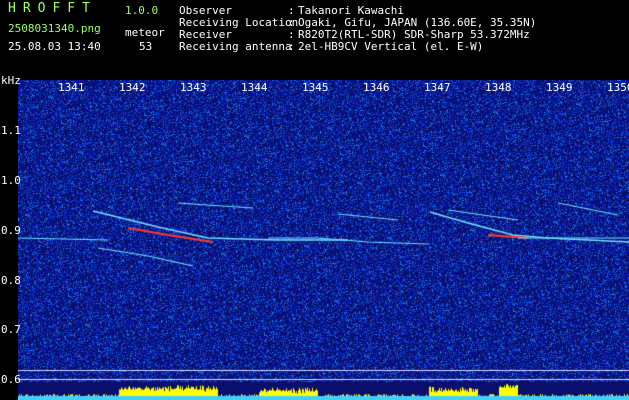 The image size is (629, 400). What do you see at coordinates (54, 28) in the screenshot?
I see `file-name: 2508031340.png` at bounding box center [54, 28].